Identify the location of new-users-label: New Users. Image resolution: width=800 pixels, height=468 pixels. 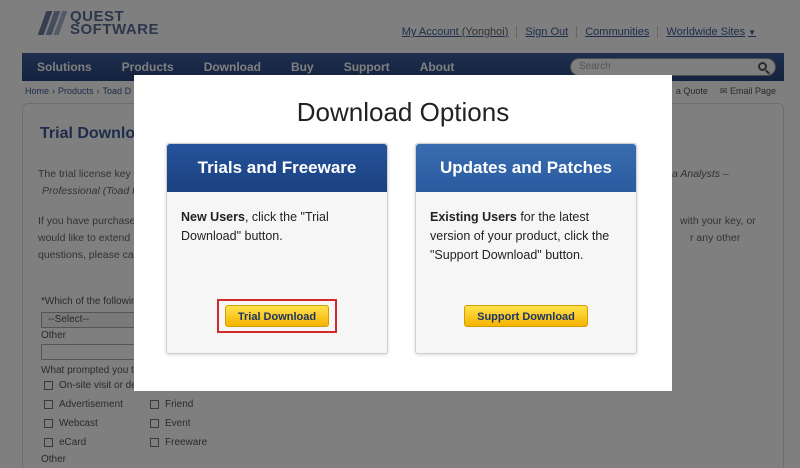
(213, 217).